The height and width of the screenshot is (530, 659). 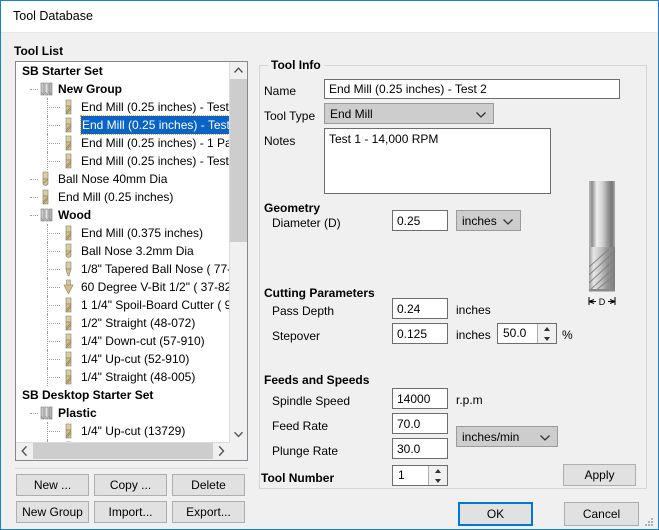 I want to click on pass-depth-input, so click(x=420, y=308).